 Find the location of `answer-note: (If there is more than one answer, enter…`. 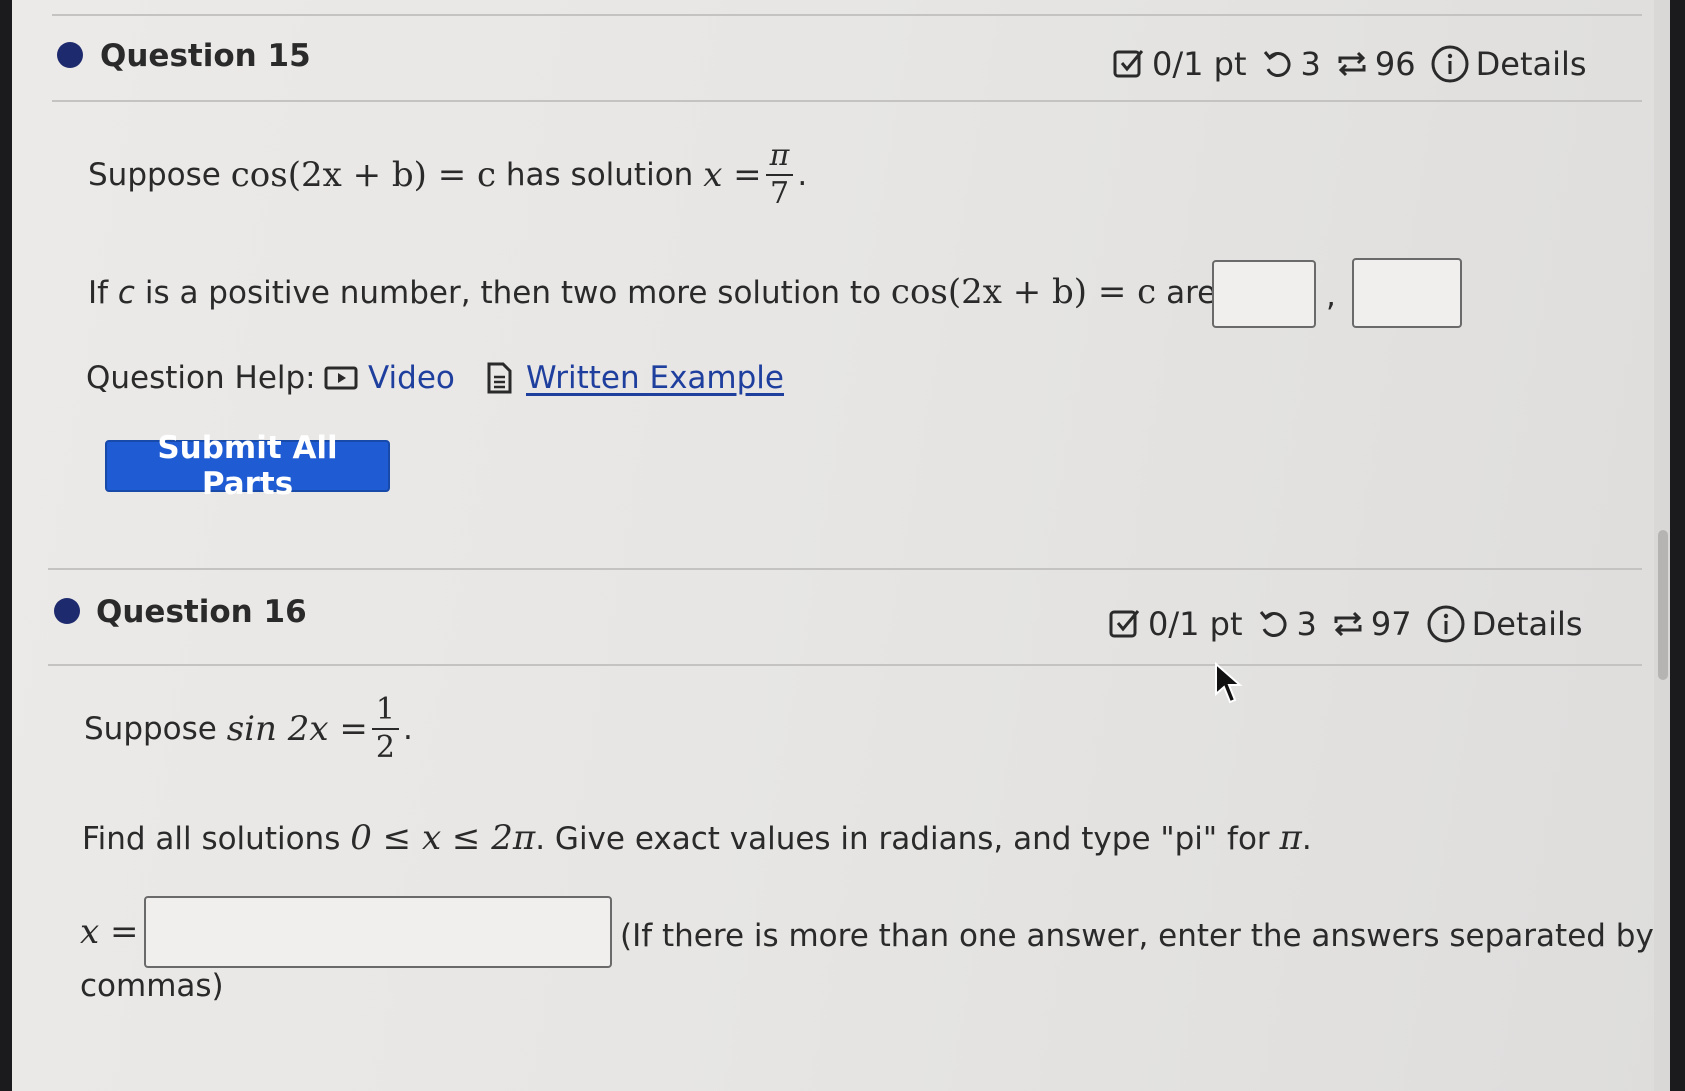

answer-note: (If there is more than one answer, enter… is located at coordinates (1137, 936).